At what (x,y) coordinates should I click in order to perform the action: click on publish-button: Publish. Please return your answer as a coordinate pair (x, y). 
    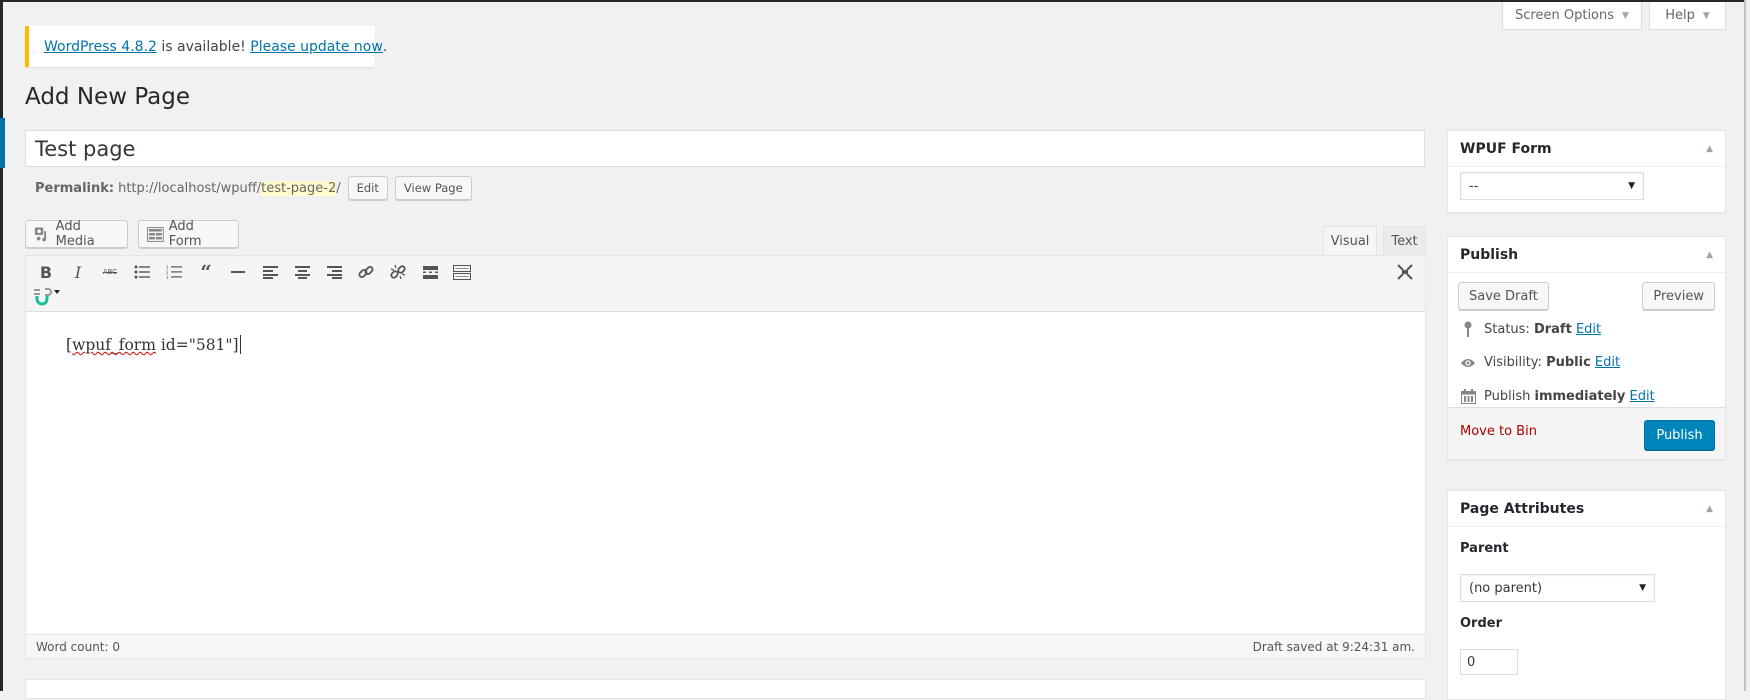
    Looking at the image, I should click on (1679, 435).